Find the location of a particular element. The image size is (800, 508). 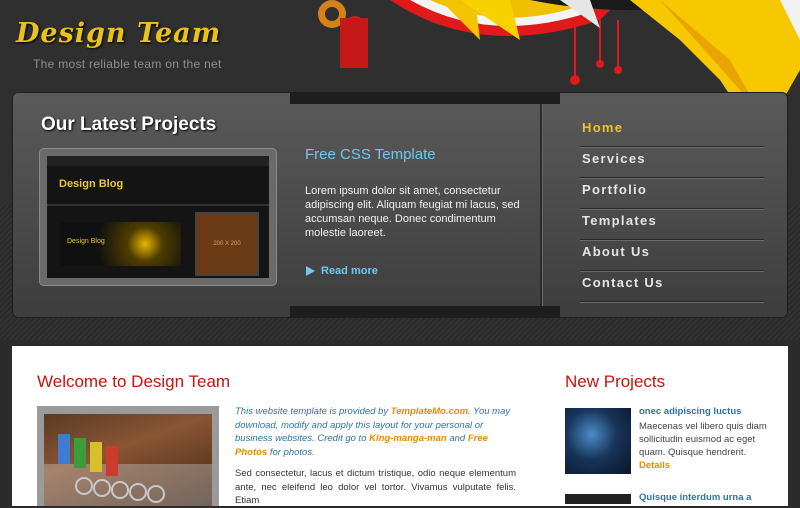

thumbnail-logo: Design Blog is located at coordinates (91, 184).